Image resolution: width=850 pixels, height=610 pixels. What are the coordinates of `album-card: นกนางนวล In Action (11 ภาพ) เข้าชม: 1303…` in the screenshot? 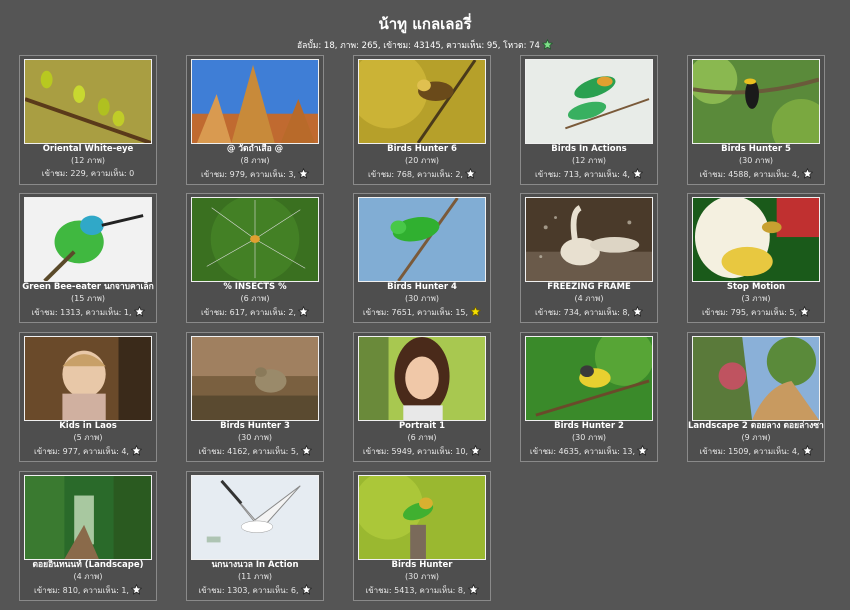 It's located at (255, 536).